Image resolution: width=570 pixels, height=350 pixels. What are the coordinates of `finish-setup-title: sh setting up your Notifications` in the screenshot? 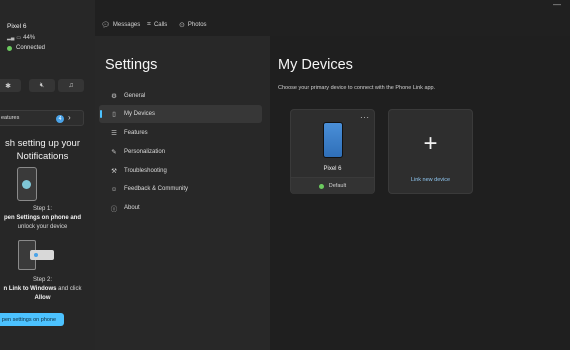 It's located at (42, 150).